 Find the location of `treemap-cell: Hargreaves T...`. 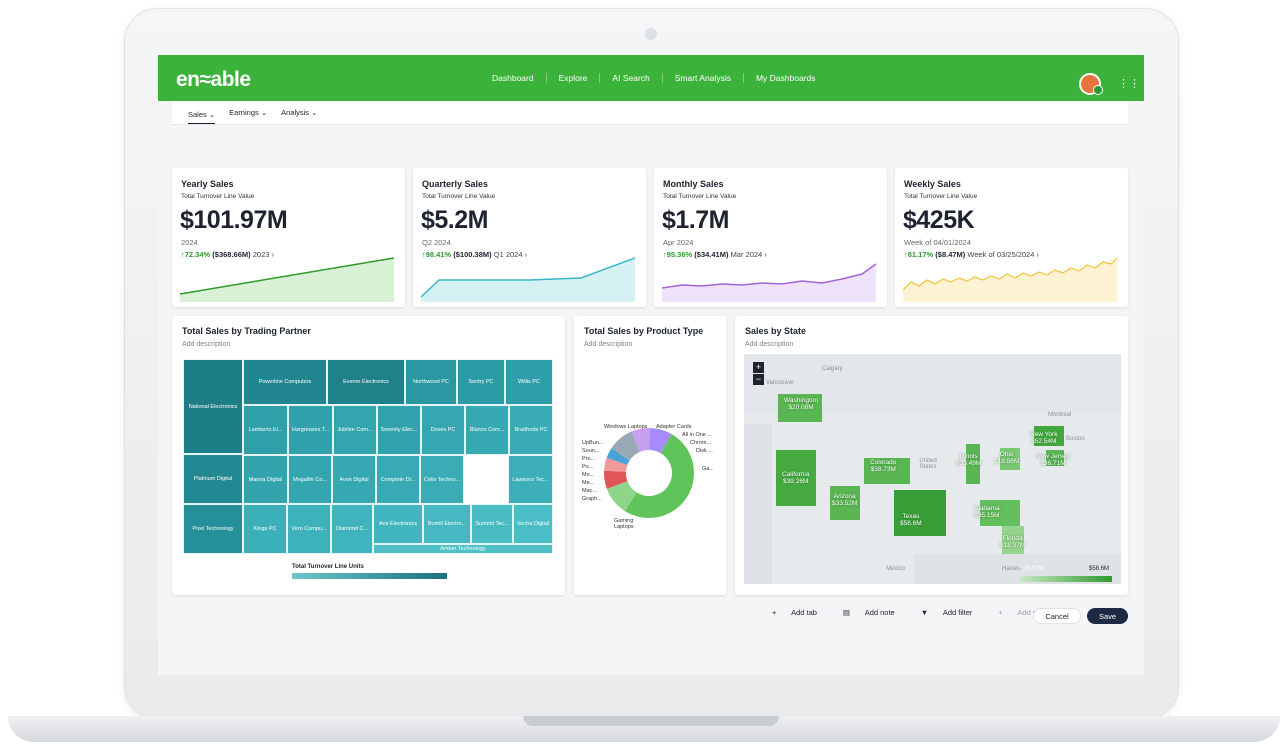

treemap-cell: Hargreaves T... is located at coordinates (310, 430).